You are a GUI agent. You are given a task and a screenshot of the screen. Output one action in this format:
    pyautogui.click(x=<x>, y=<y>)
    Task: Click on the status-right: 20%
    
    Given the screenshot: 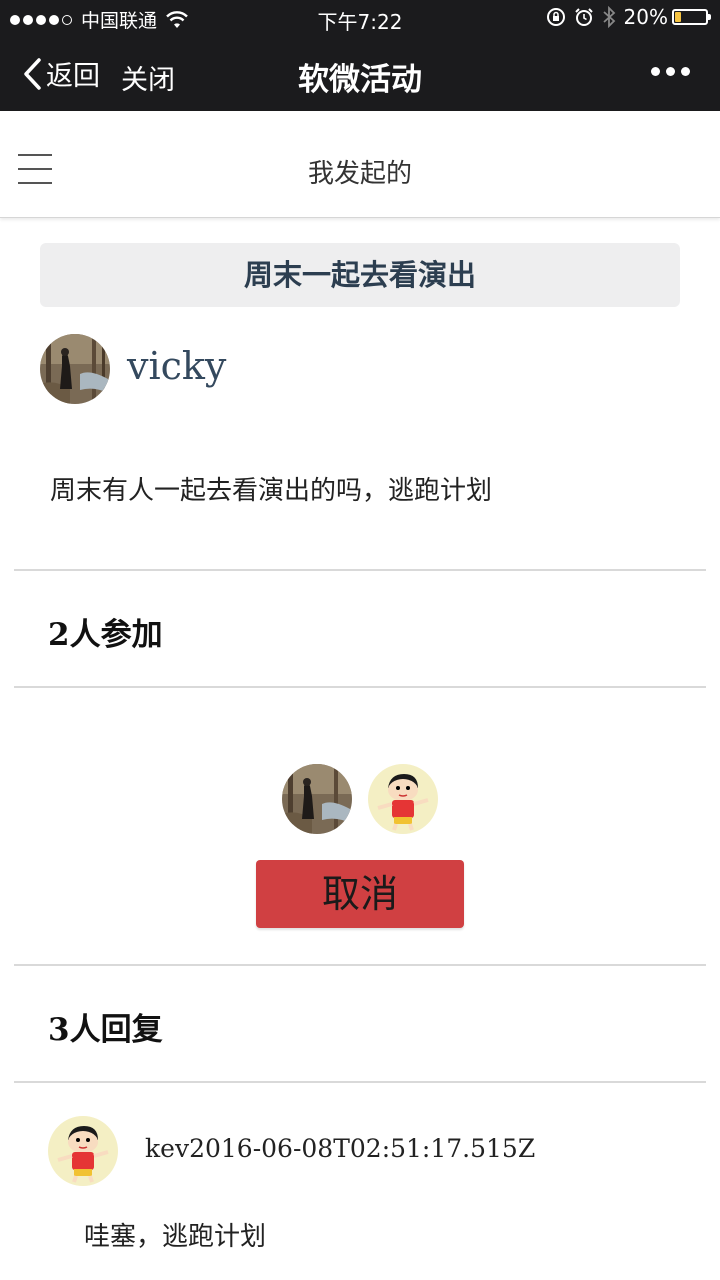 What is the action you would take?
    pyautogui.click(x=624, y=17)
    